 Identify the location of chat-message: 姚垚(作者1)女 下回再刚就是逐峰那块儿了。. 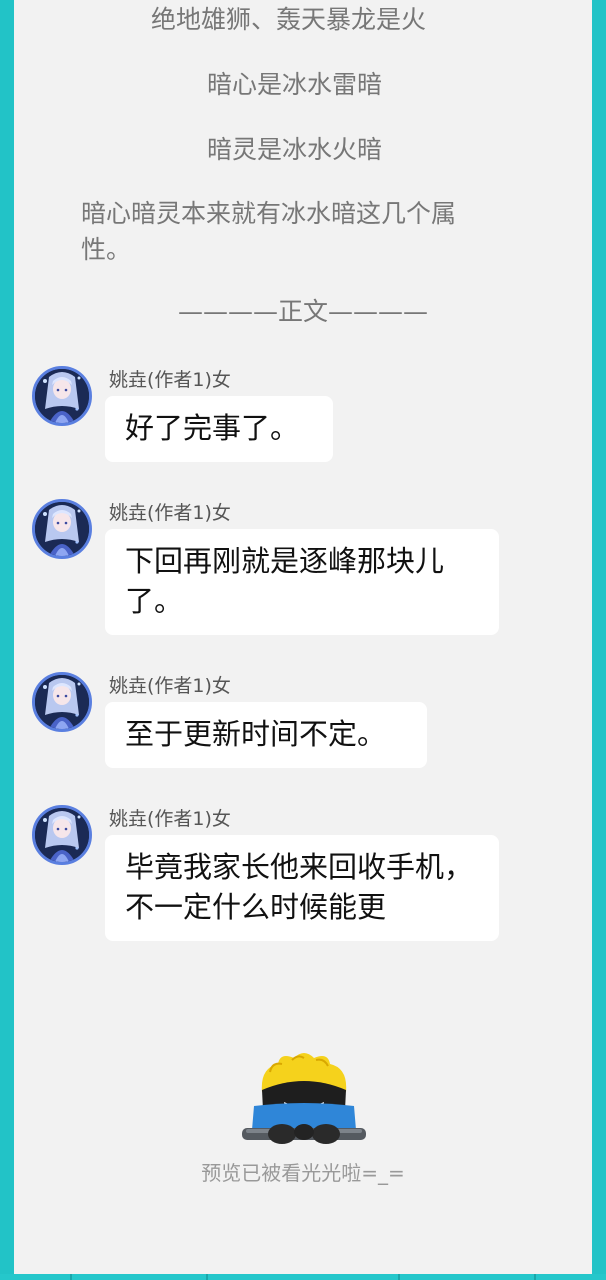
(303, 569).